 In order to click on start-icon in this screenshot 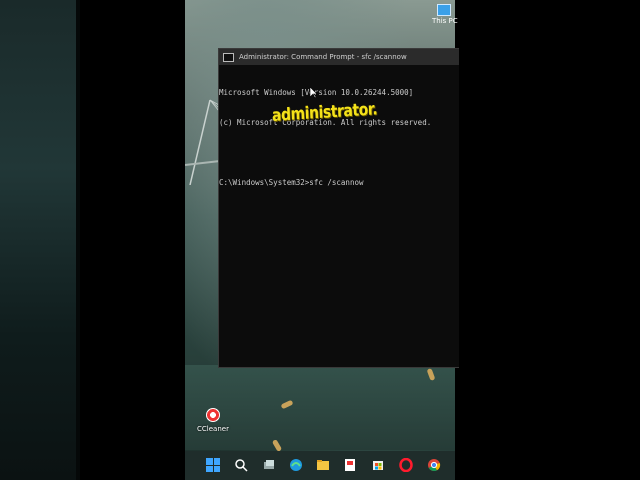, I will do `click(213, 465)`.